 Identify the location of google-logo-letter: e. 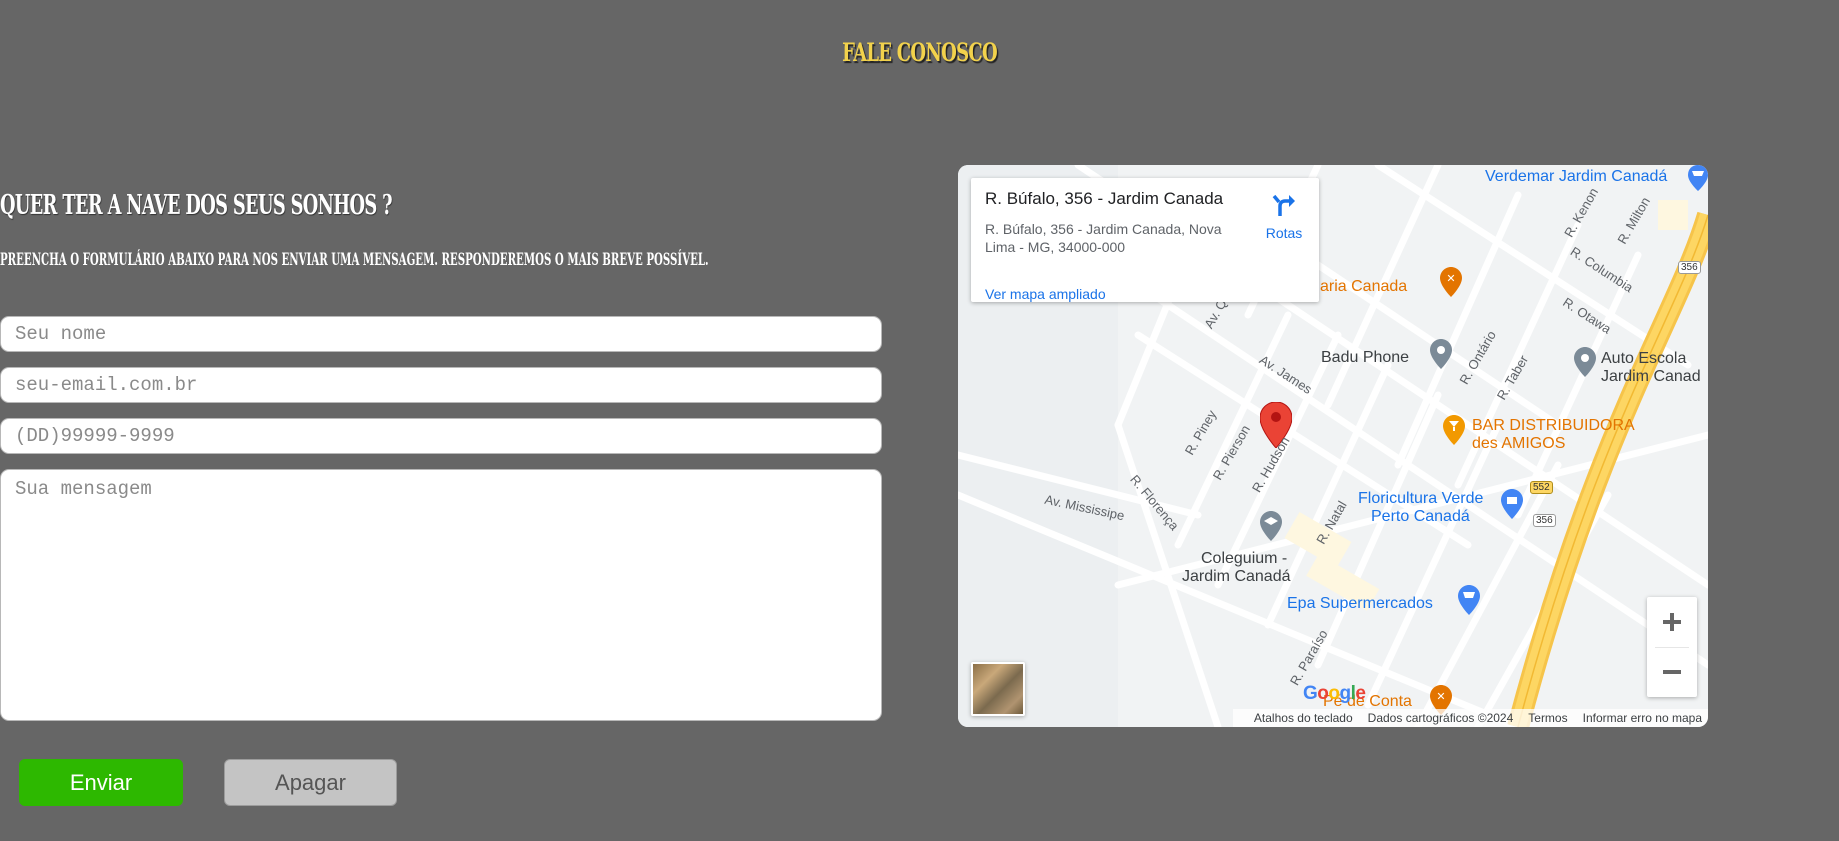
(1360, 693).